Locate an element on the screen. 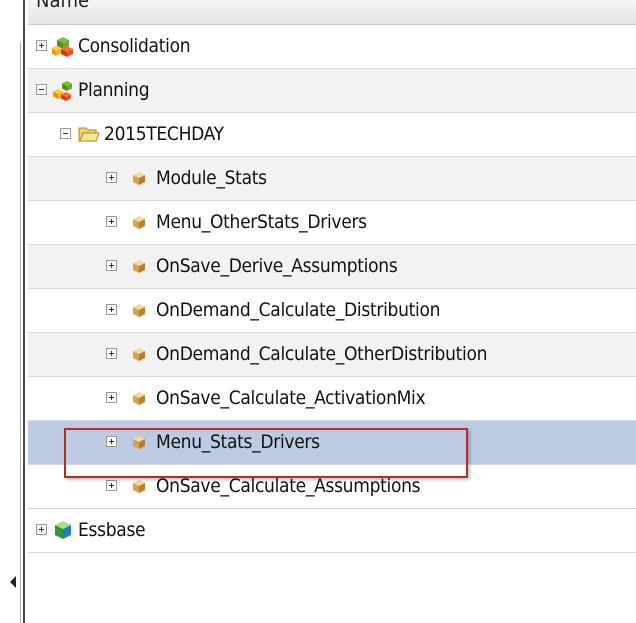  collapse-arrow-icon is located at coordinates (13, 582).